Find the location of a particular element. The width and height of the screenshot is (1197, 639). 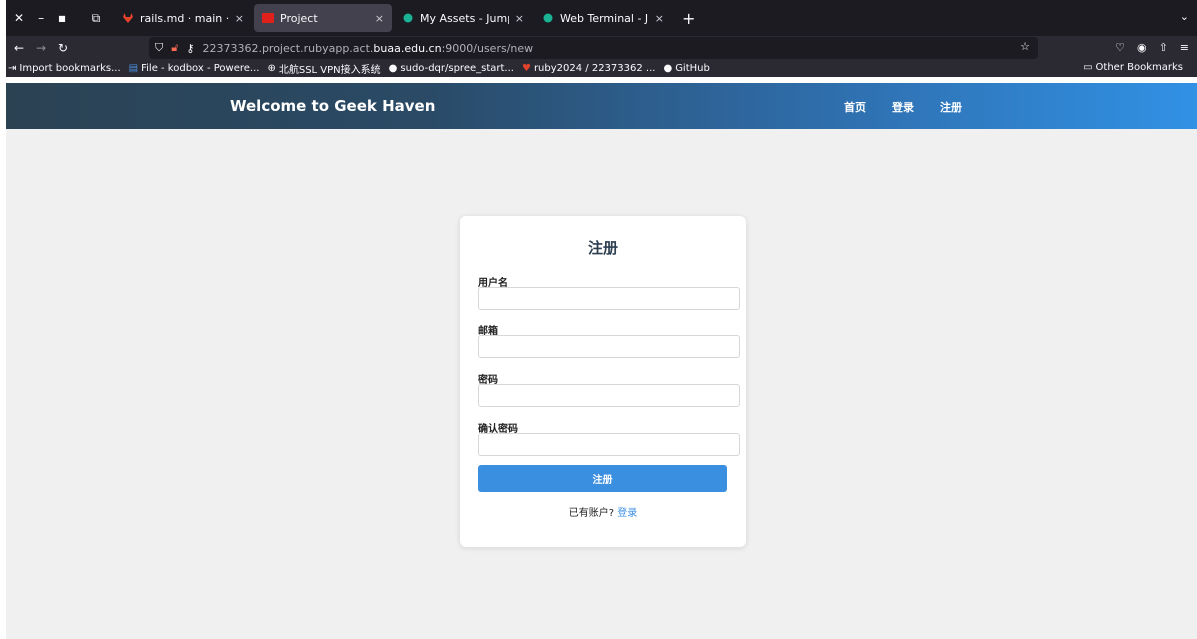

pocket-icon: ♡ is located at coordinates (1120, 47).